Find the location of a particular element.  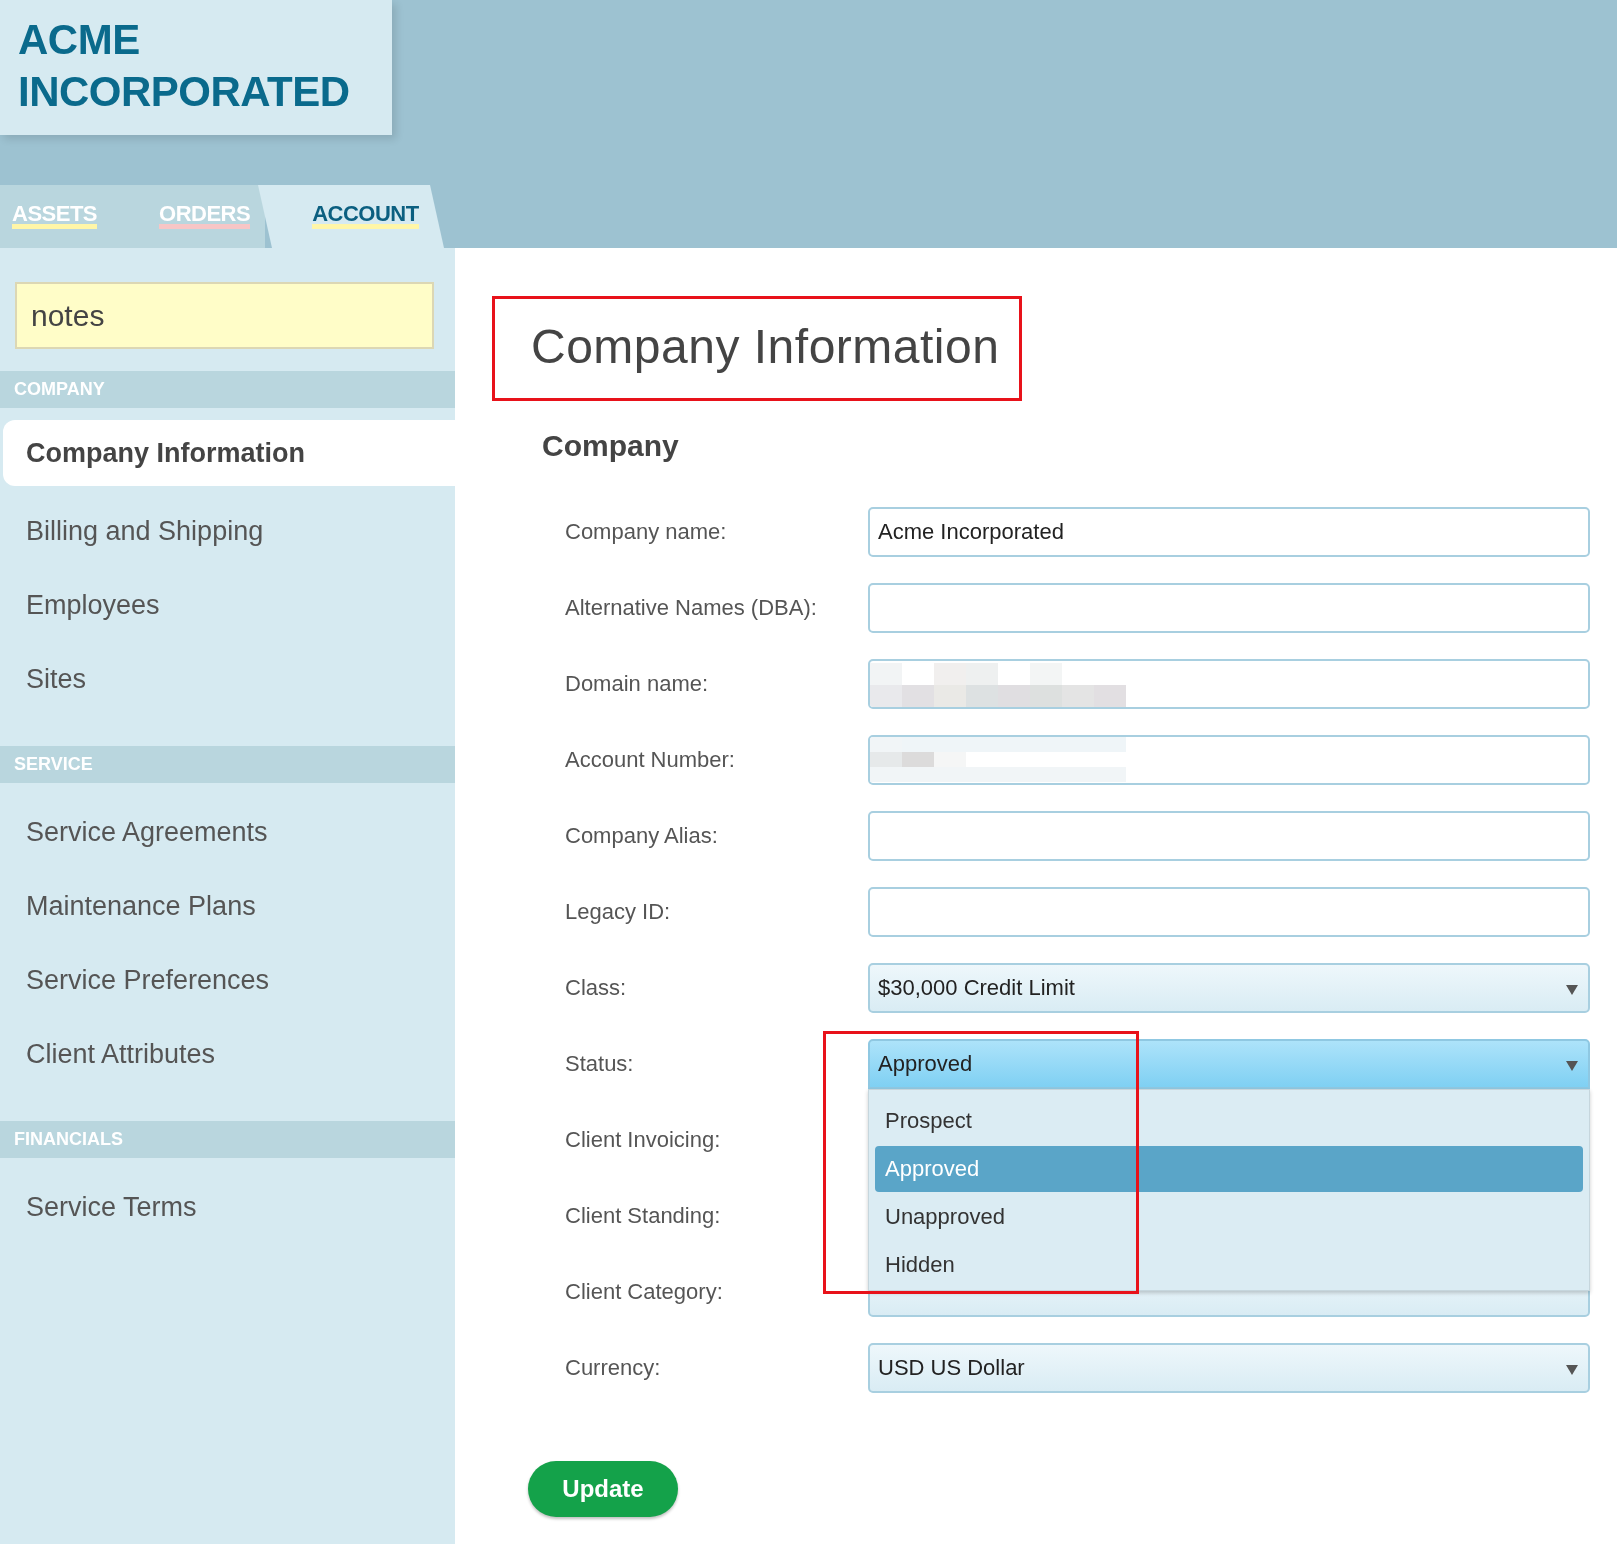

field-label: Client Standing: is located at coordinates (643, 1216).